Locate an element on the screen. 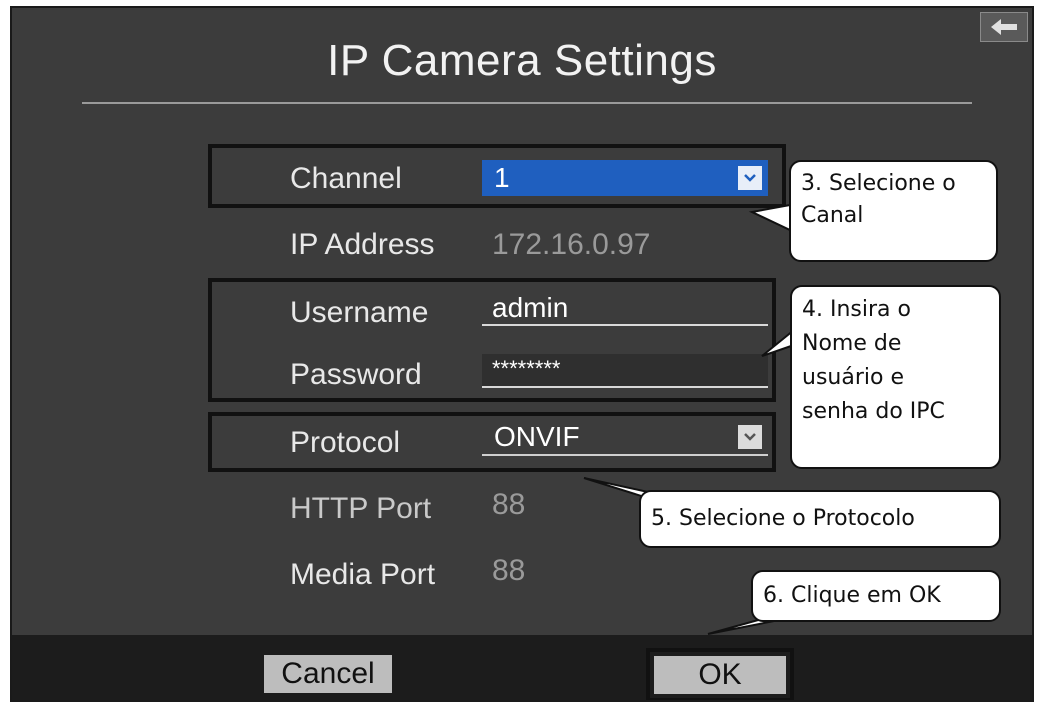 The width and height of the screenshot is (1043, 709). callout-3: 3. Selecione o Canal is located at coordinates (893, 211).